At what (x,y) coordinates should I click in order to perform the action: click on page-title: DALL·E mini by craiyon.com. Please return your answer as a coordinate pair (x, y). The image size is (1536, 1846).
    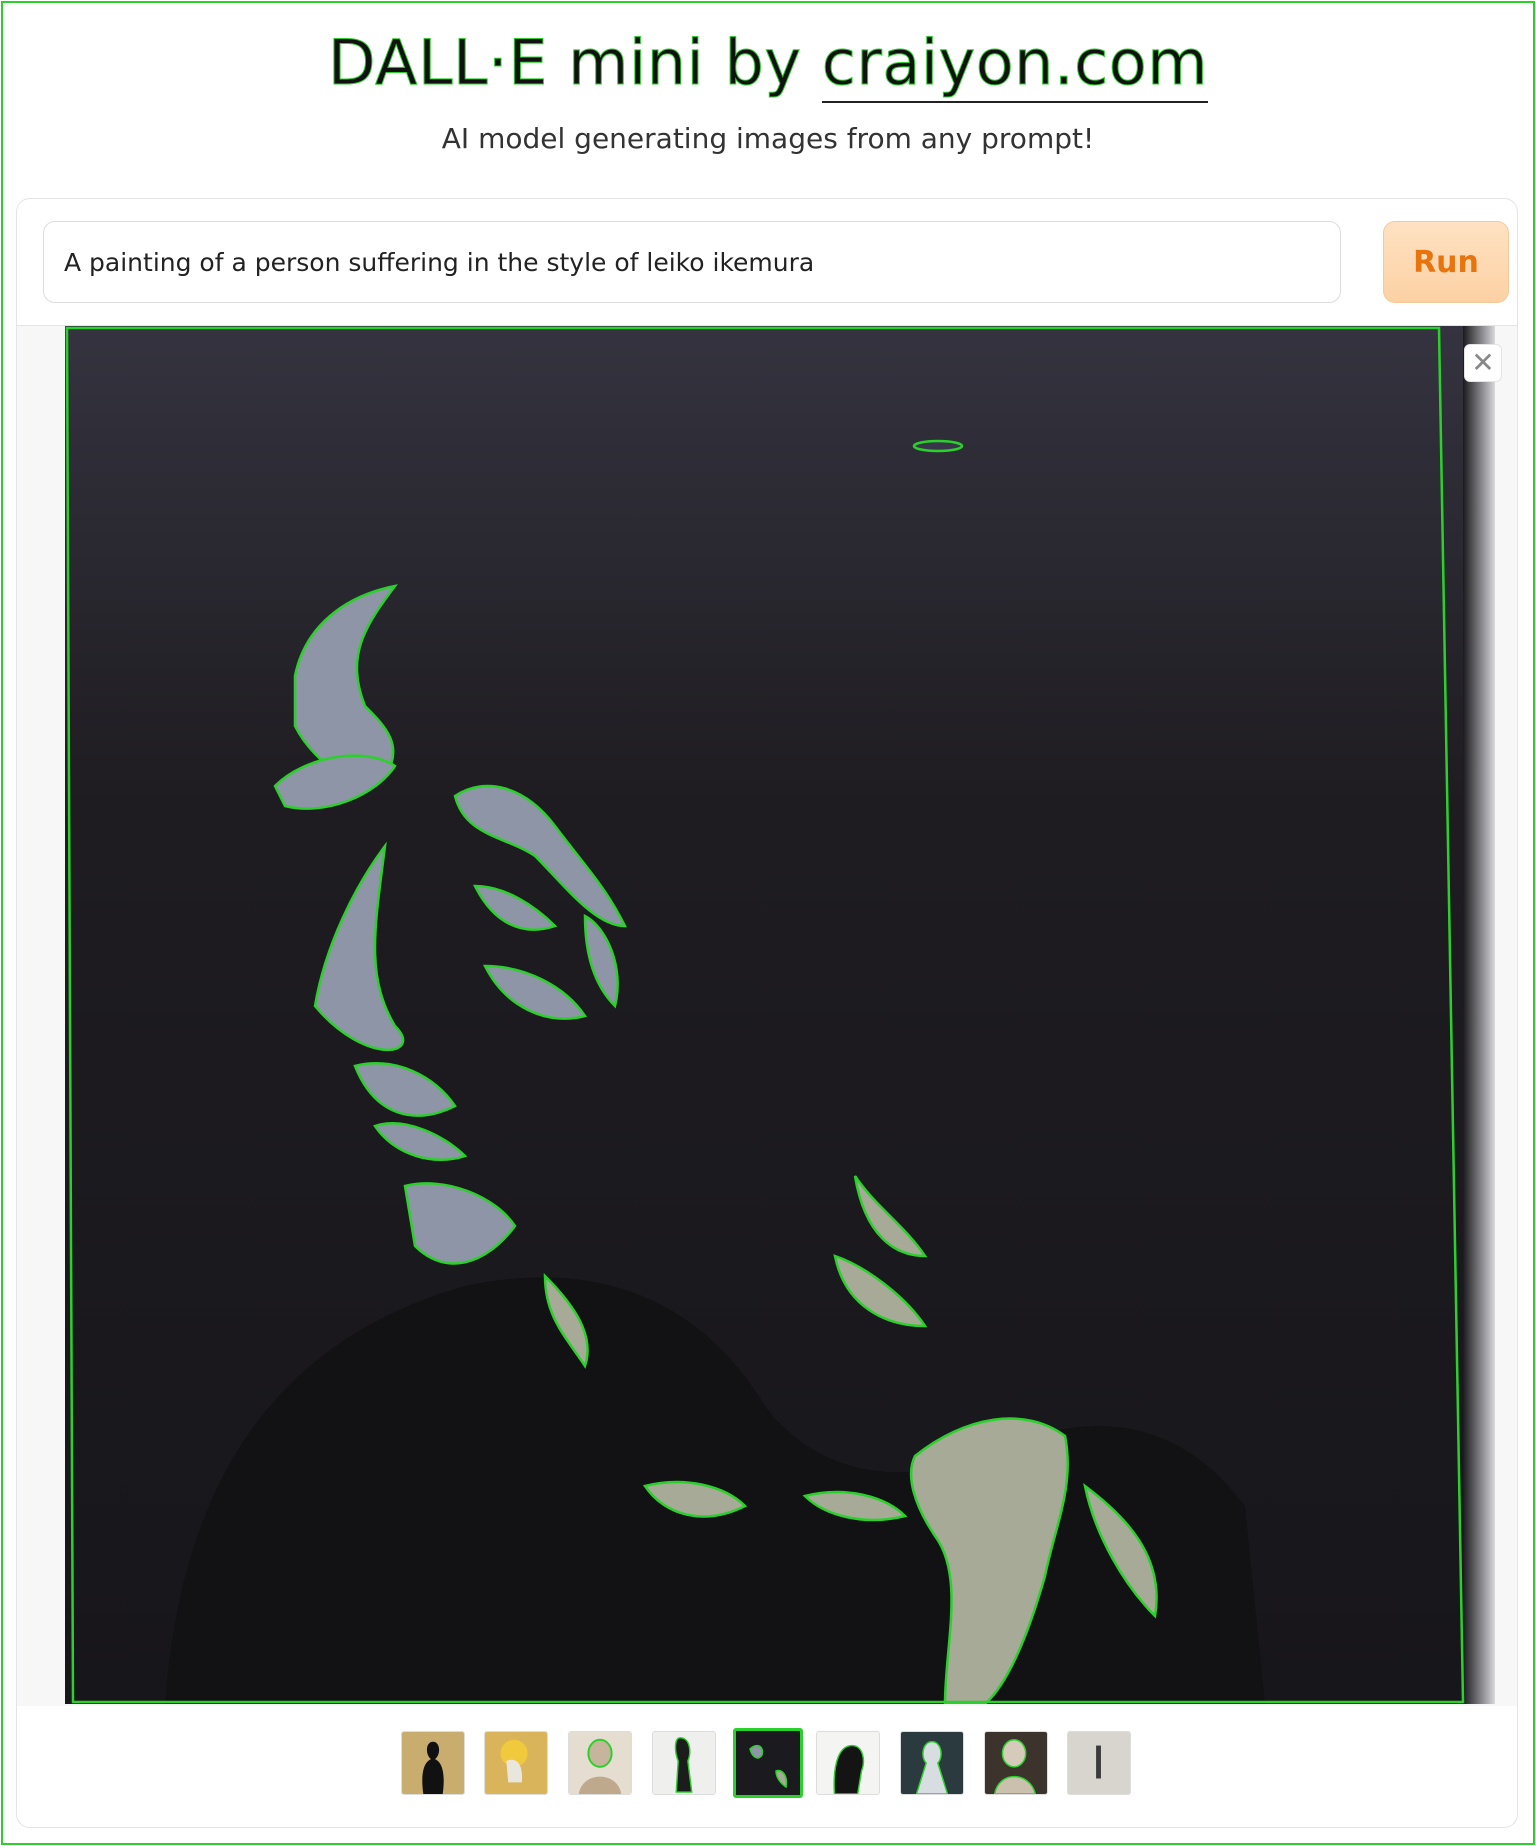
    Looking at the image, I should click on (768, 63).